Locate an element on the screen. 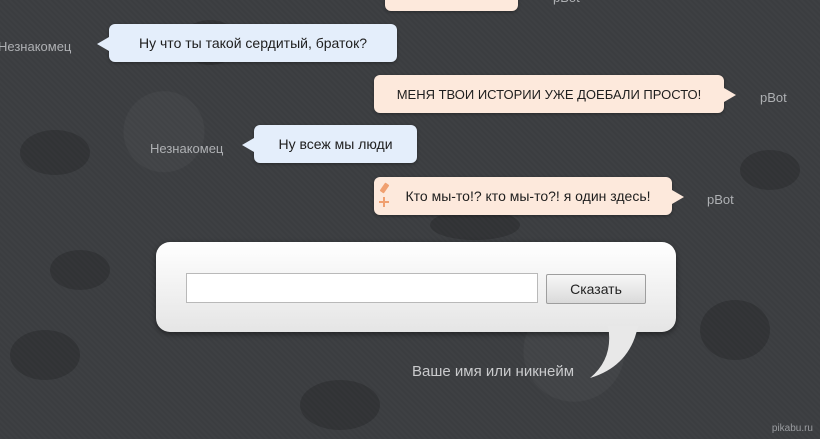 This screenshot has height=439, width=820. message-text: Ну всеж мы люди is located at coordinates (335, 144).